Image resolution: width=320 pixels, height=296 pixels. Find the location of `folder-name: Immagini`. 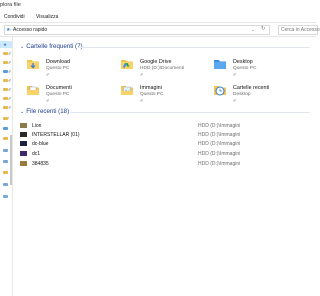

folder-name: Immagini is located at coordinates (151, 88).